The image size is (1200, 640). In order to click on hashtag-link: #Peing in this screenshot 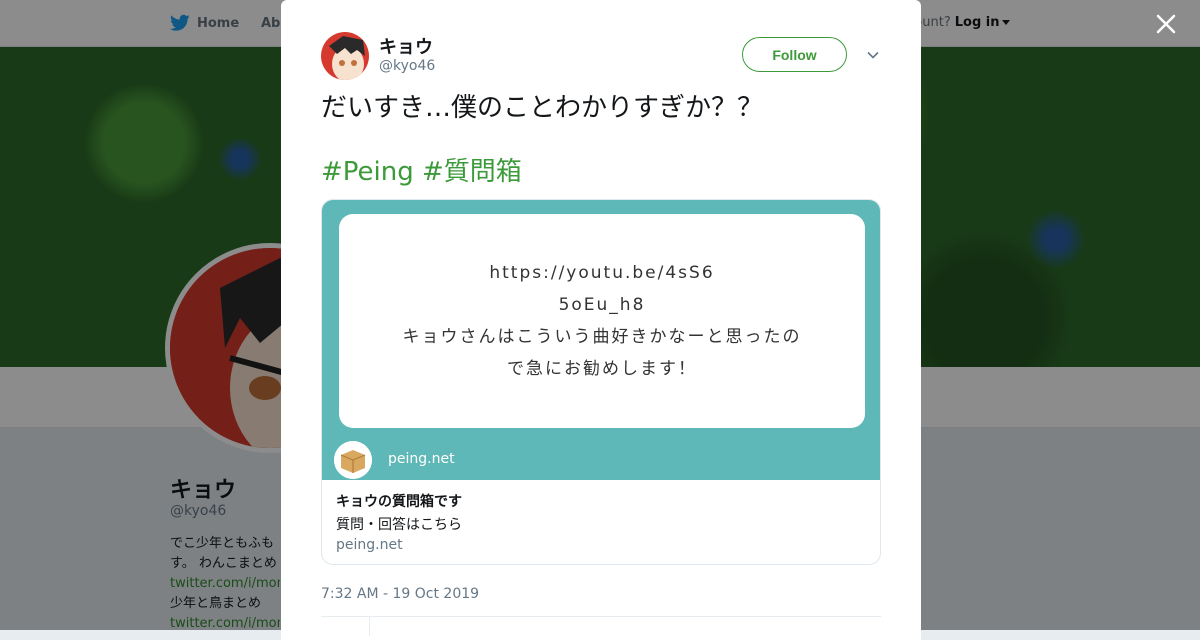, I will do `click(367, 172)`.